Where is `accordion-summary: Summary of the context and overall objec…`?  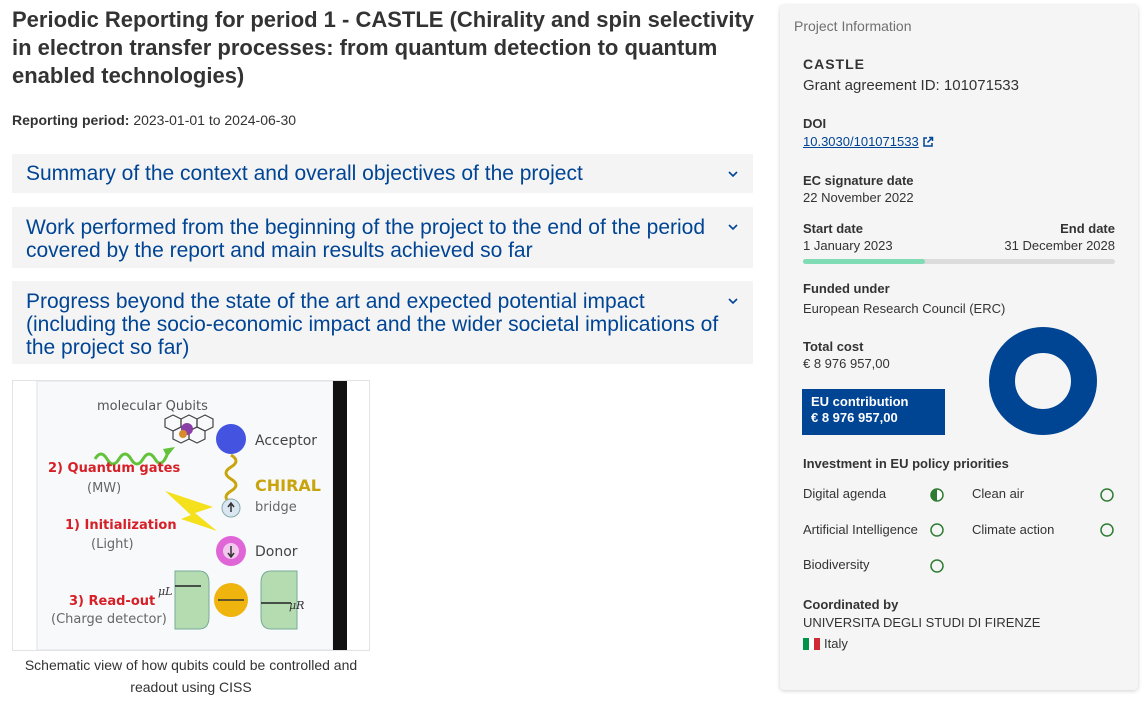 accordion-summary: Summary of the context and overall objec… is located at coordinates (382, 173).